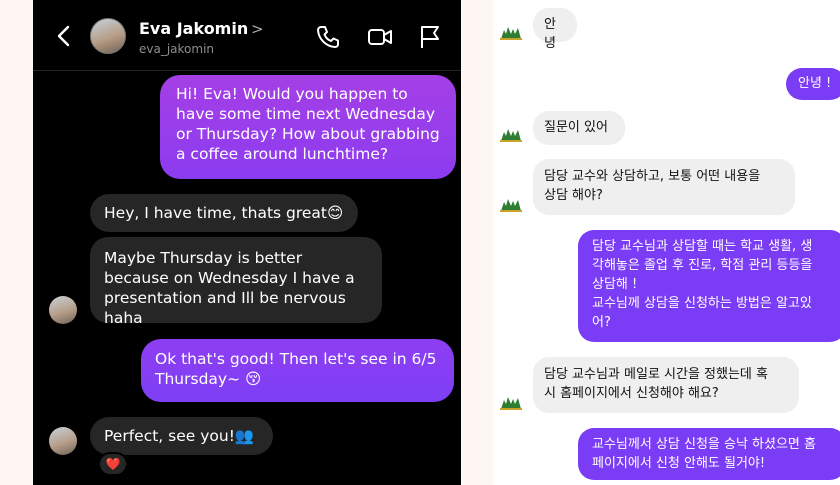 The height and width of the screenshot is (485, 840). Describe the element at coordinates (555, 29) in the screenshot. I see `message-received: 안녕` at that location.